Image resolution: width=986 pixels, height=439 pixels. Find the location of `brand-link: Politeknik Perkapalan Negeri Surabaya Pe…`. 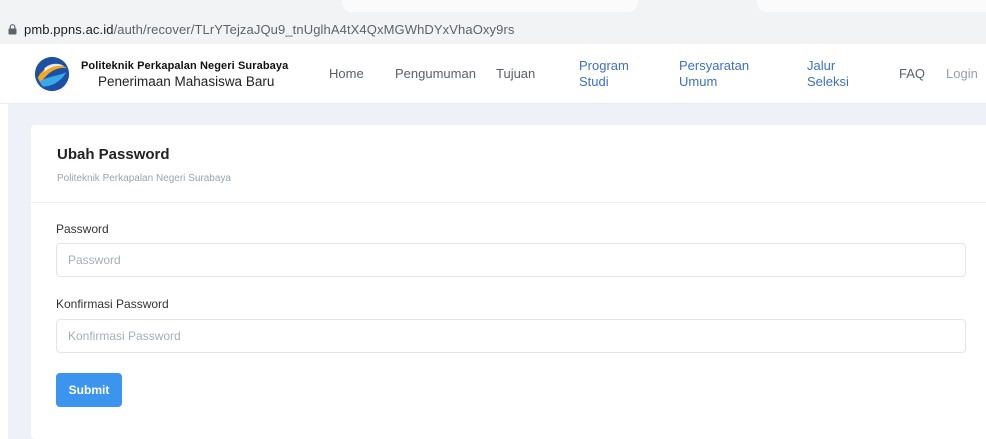

brand-link: Politeknik Perkapalan Negeri Surabaya Pe… is located at coordinates (160, 74).